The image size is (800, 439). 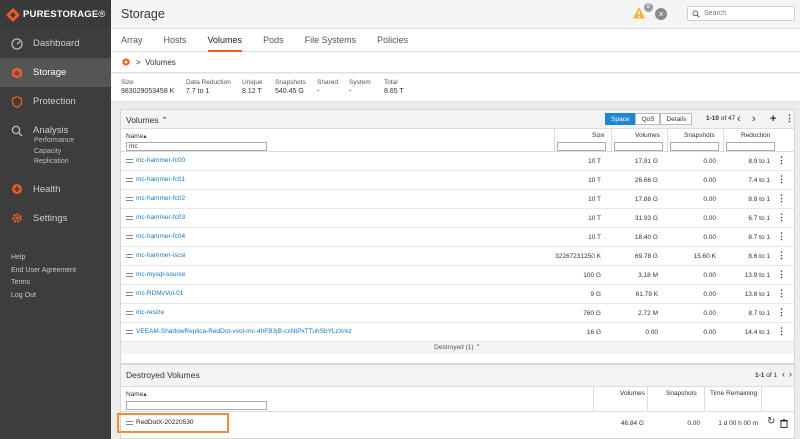 What do you see at coordinates (676, 119) in the screenshot?
I see `details-button: Details` at bounding box center [676, 119].